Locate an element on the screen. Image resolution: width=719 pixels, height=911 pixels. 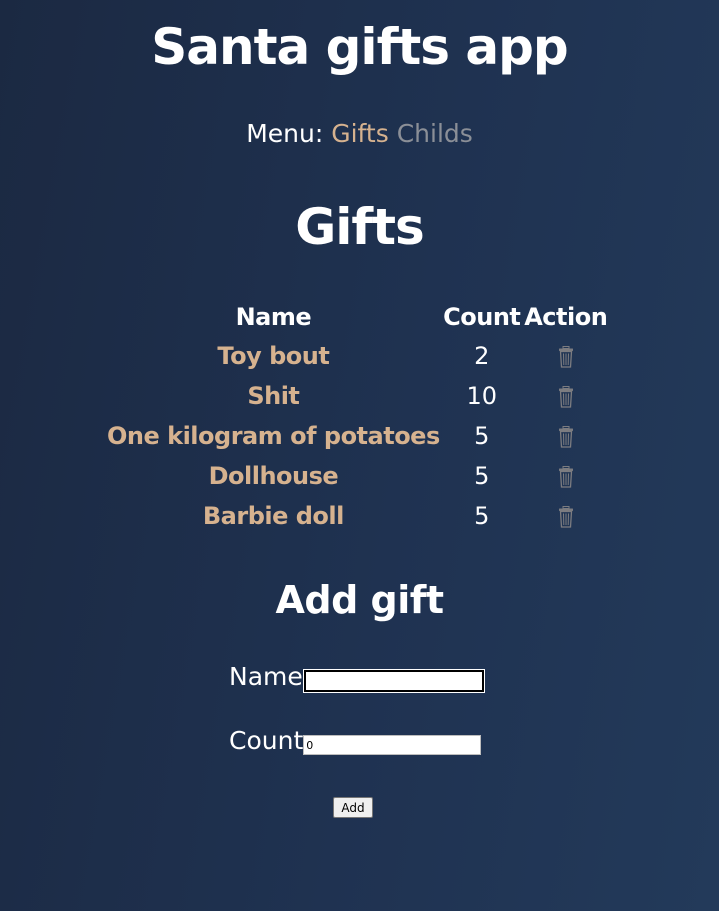
gift-name: Shit is located at coordinates (273, 396).